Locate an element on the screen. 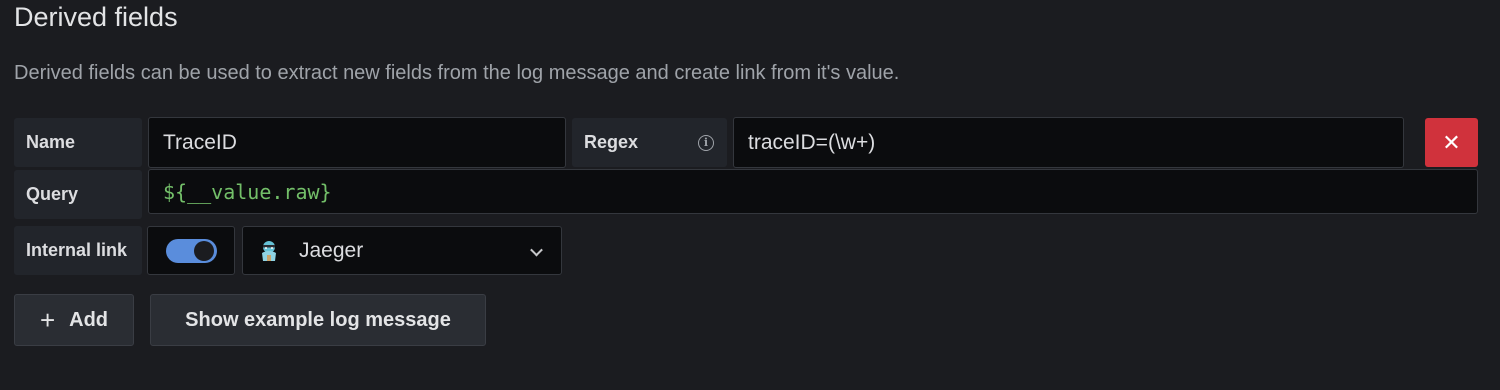 Image resolution: width=1500 pixels, height=390 pixels. regex-label: Regex i is located at coordinates (649, 142).